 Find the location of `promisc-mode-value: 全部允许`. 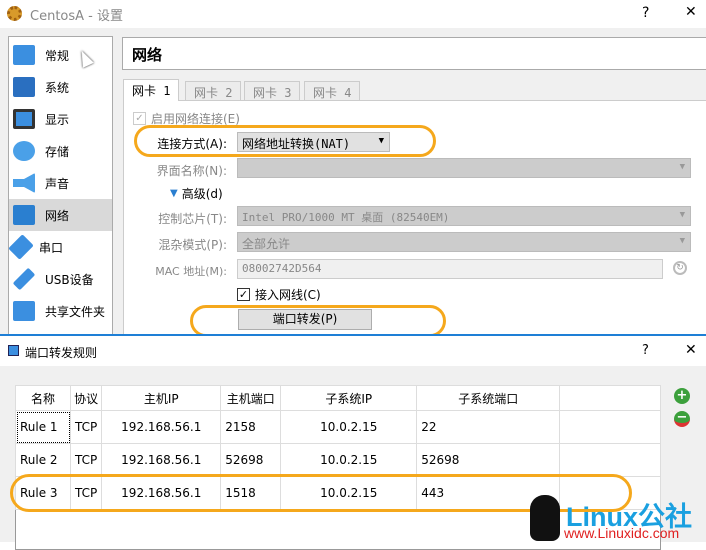

promisc-mode-value: 全部允许 is located at coordinates (266, 244).